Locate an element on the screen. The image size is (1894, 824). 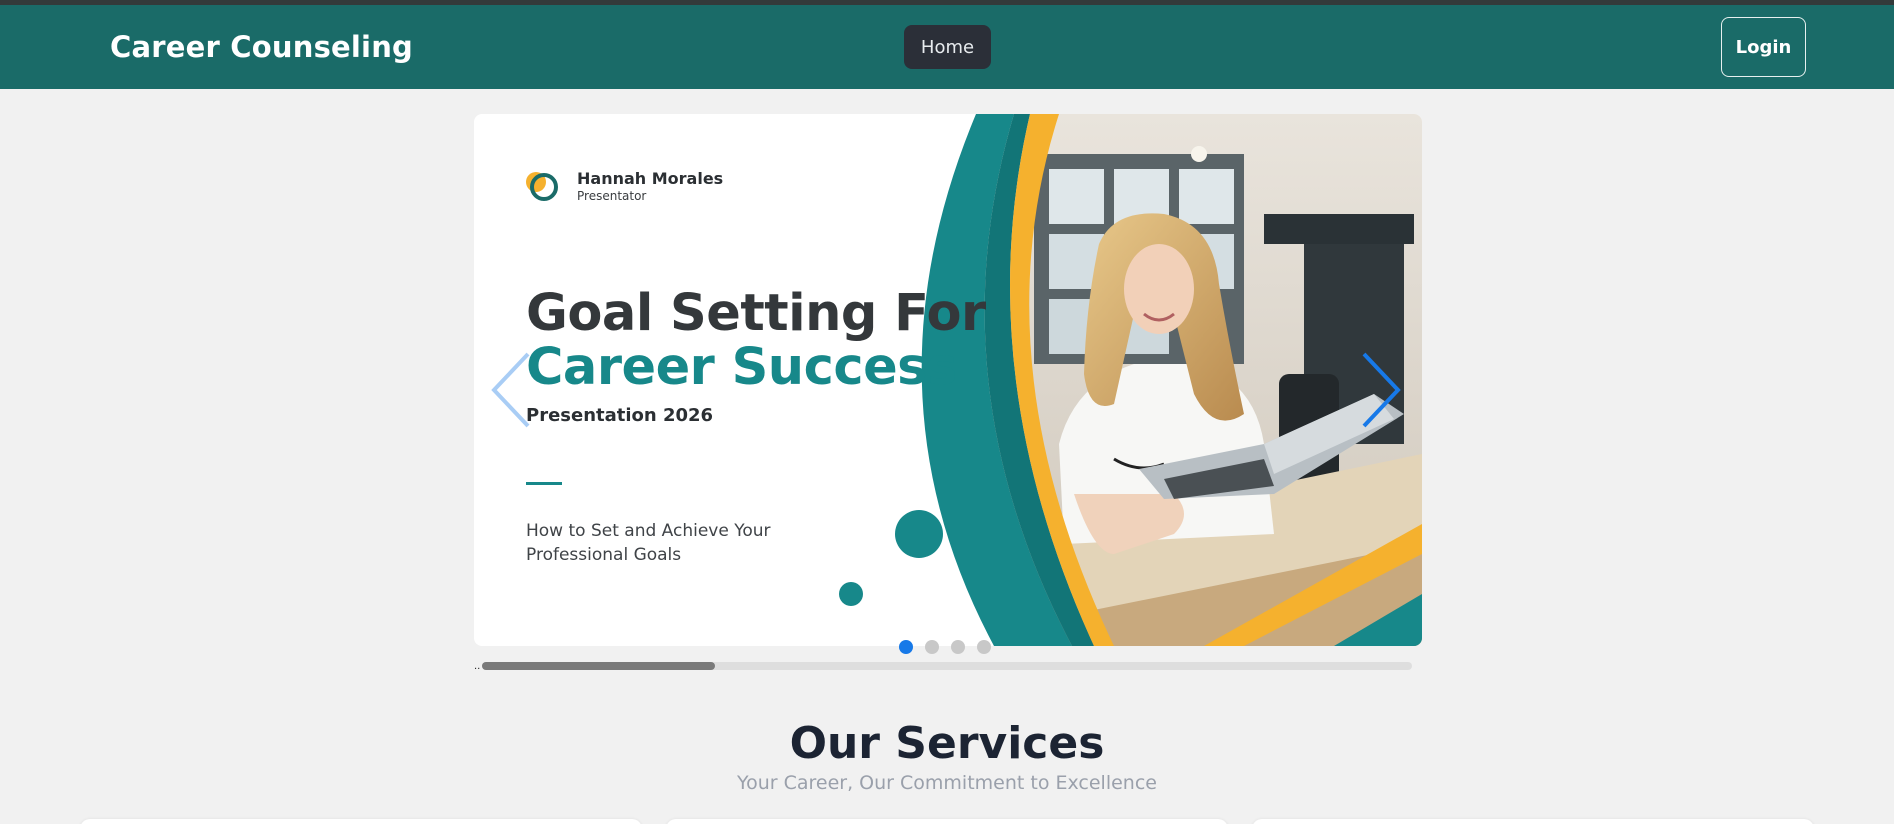
scroll-grip-icon: .. is located at coordinates (477, 666).